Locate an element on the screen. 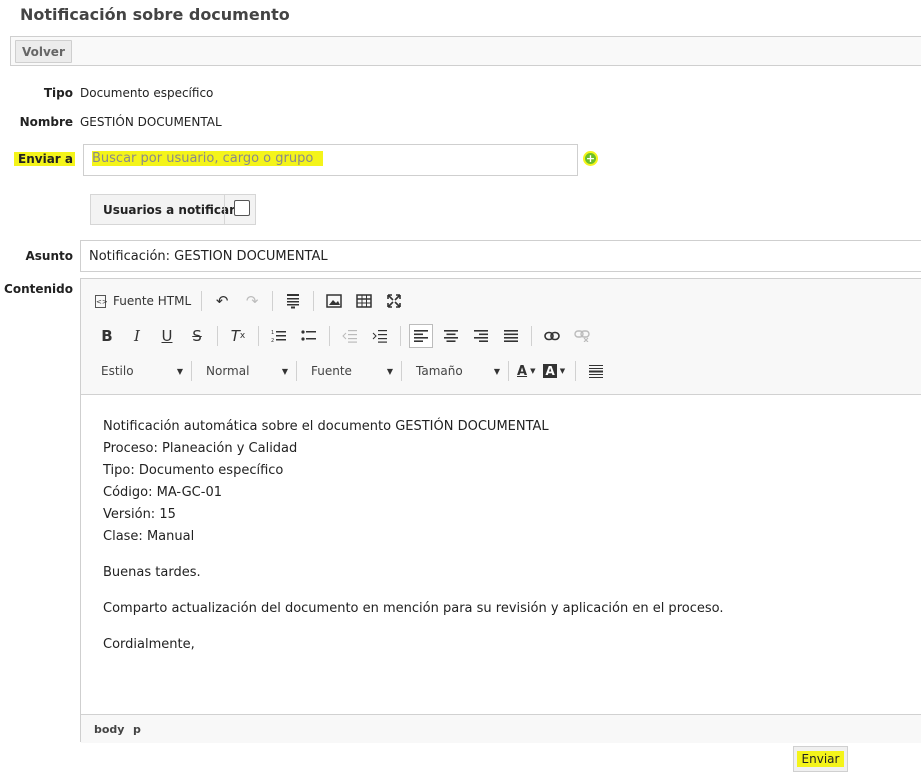 The image size is (921, 780). subject-label: Asunto is located at coordinates (49, 256).